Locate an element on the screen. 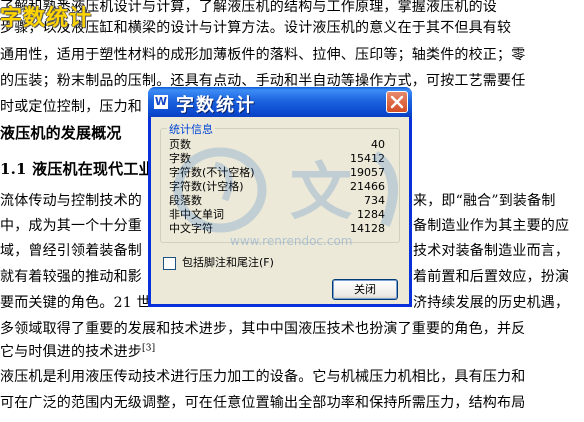 Image resolution: width=584 pixels, height=422 pixels. close-icon is located at coordinates (397, 102).